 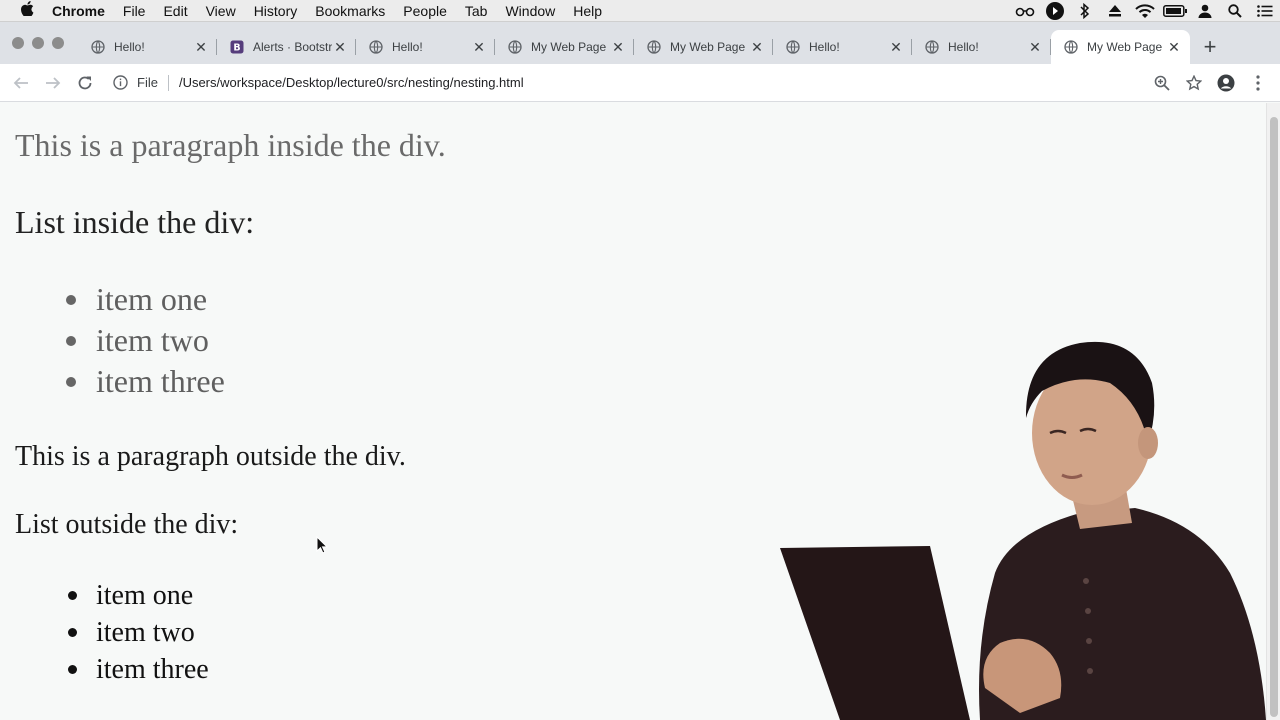 I want to click on tab-2: B Alerts · Bootstrap✕, so click(x=286, y=47).